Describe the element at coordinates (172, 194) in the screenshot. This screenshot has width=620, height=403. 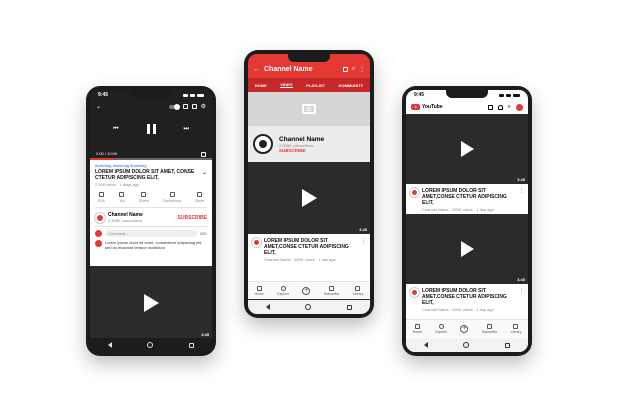
I see `download-icon` at that location.